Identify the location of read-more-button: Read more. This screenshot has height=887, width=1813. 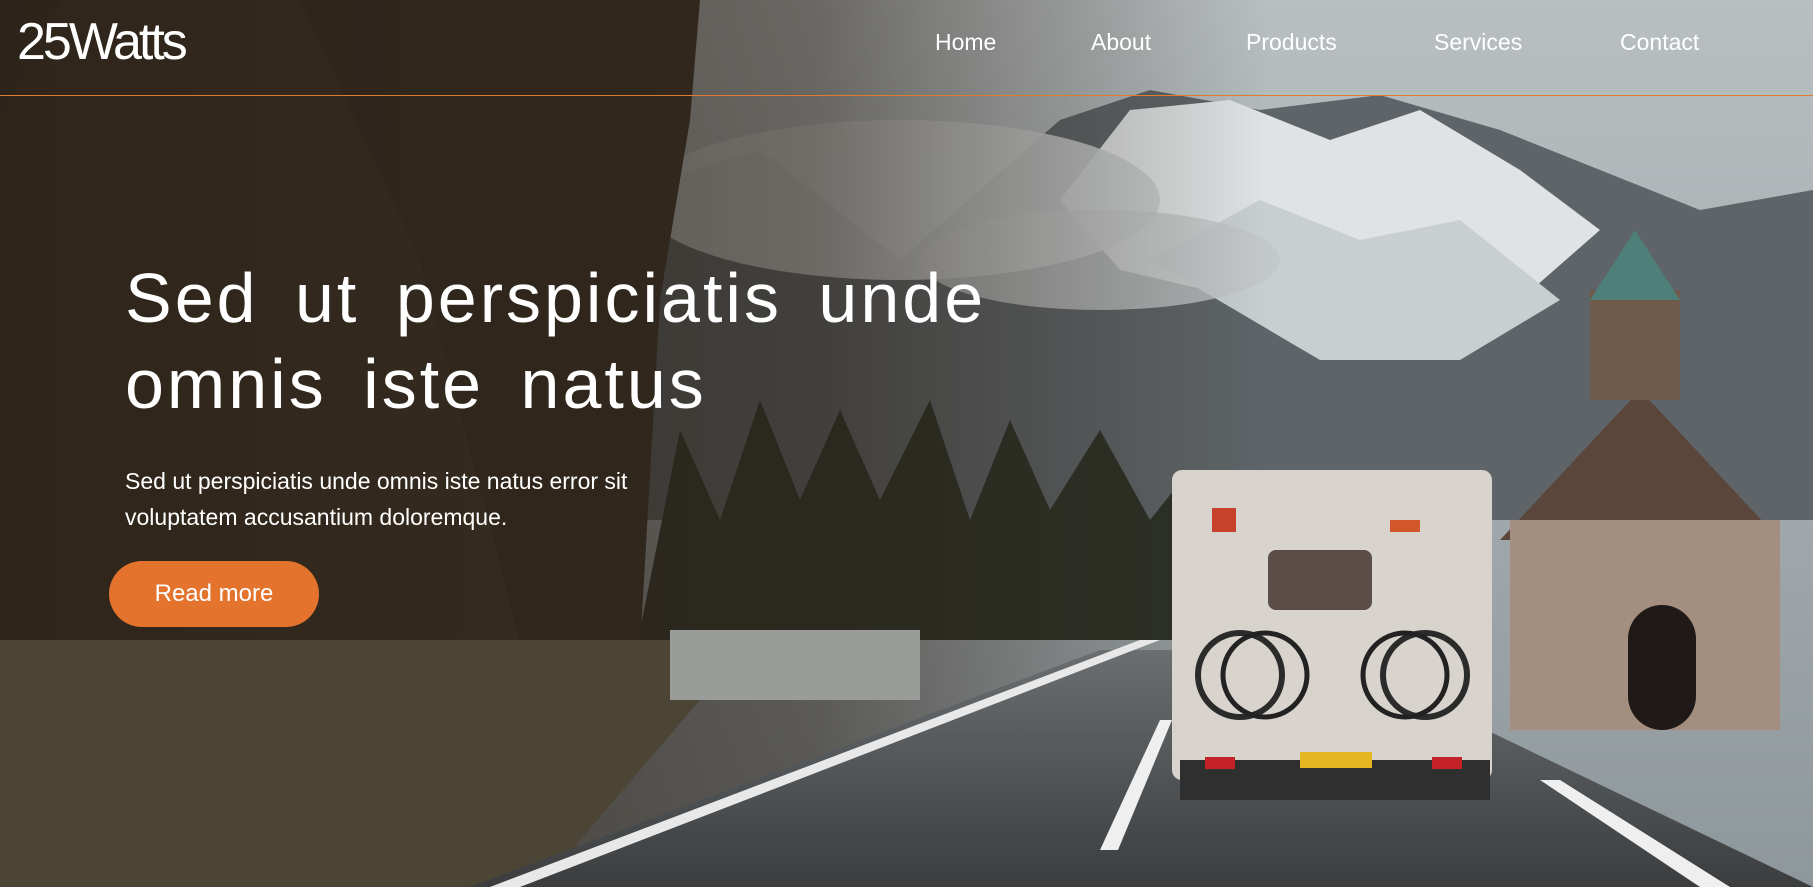
(214, 594).